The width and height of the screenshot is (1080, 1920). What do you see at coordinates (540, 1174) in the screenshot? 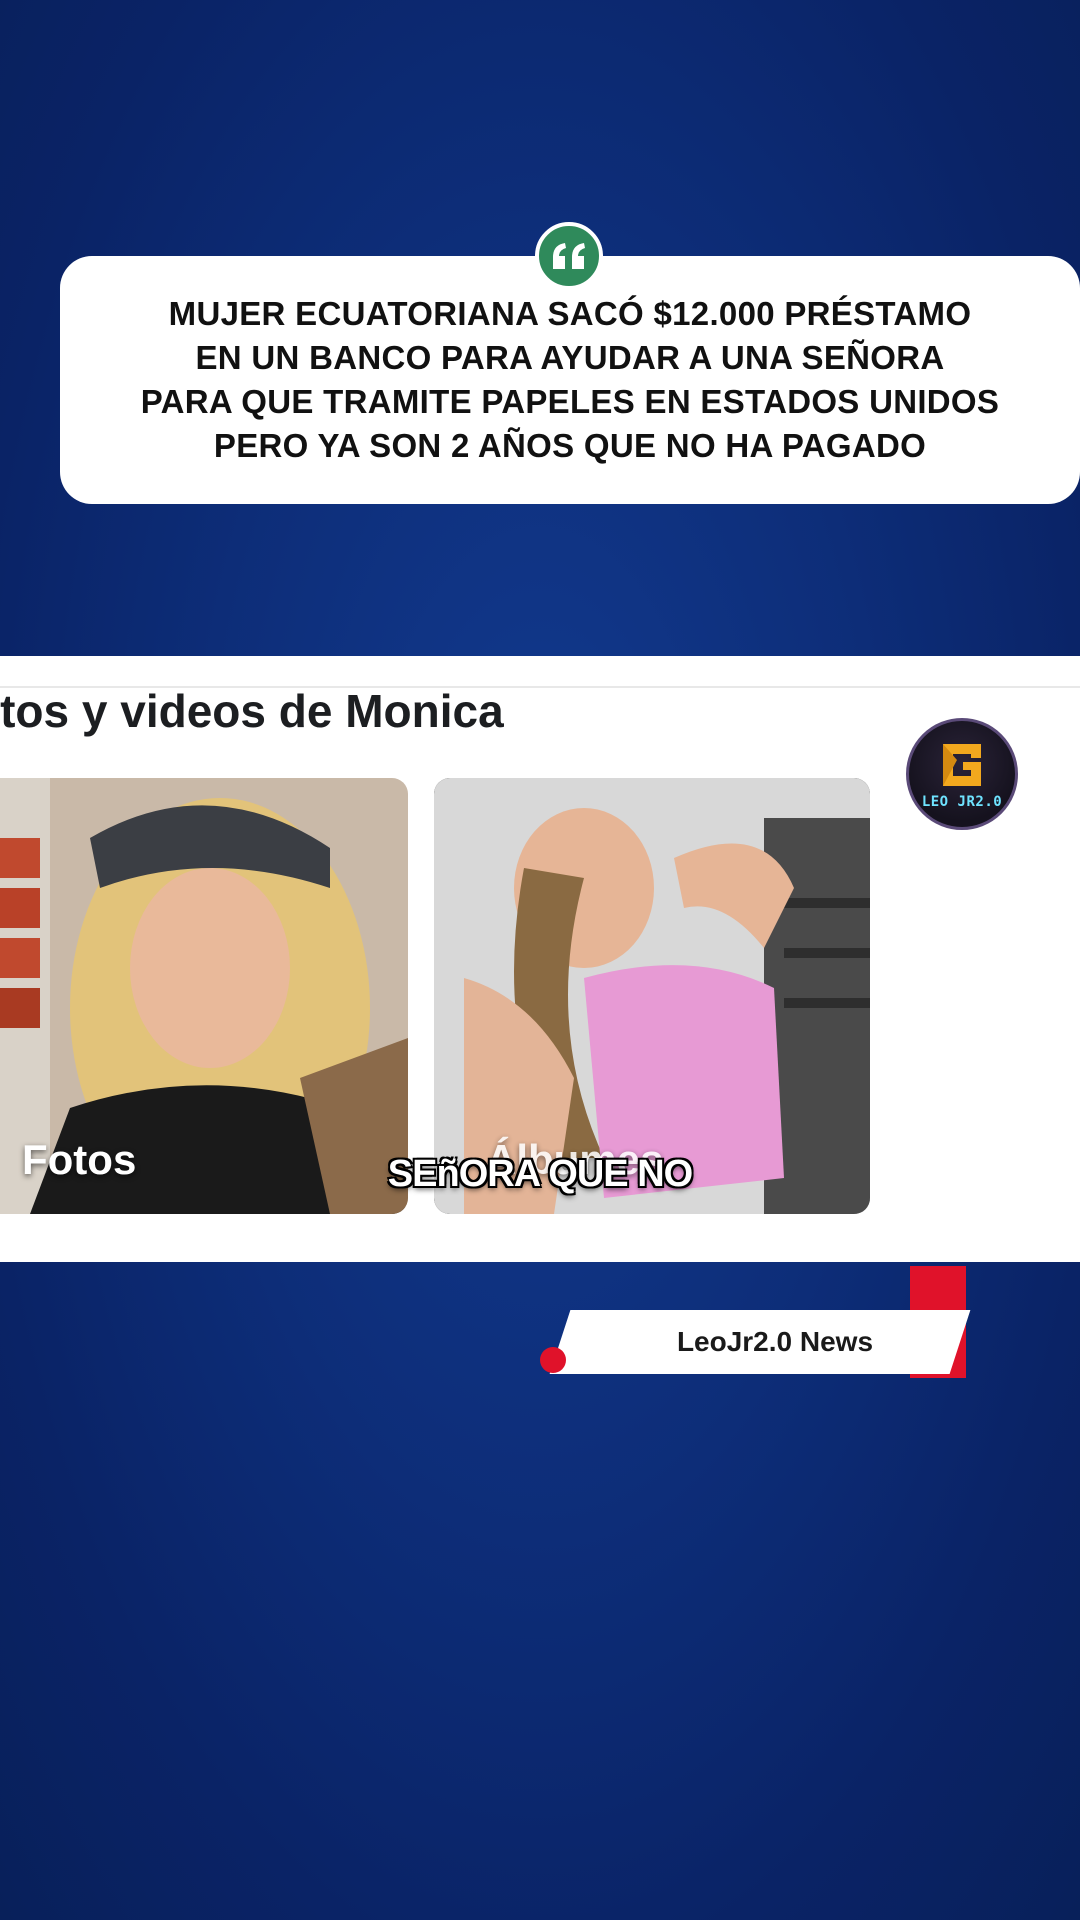
I see `subtitle-caption: SEñORA QUE NO` at bounding box center [540, 1174].